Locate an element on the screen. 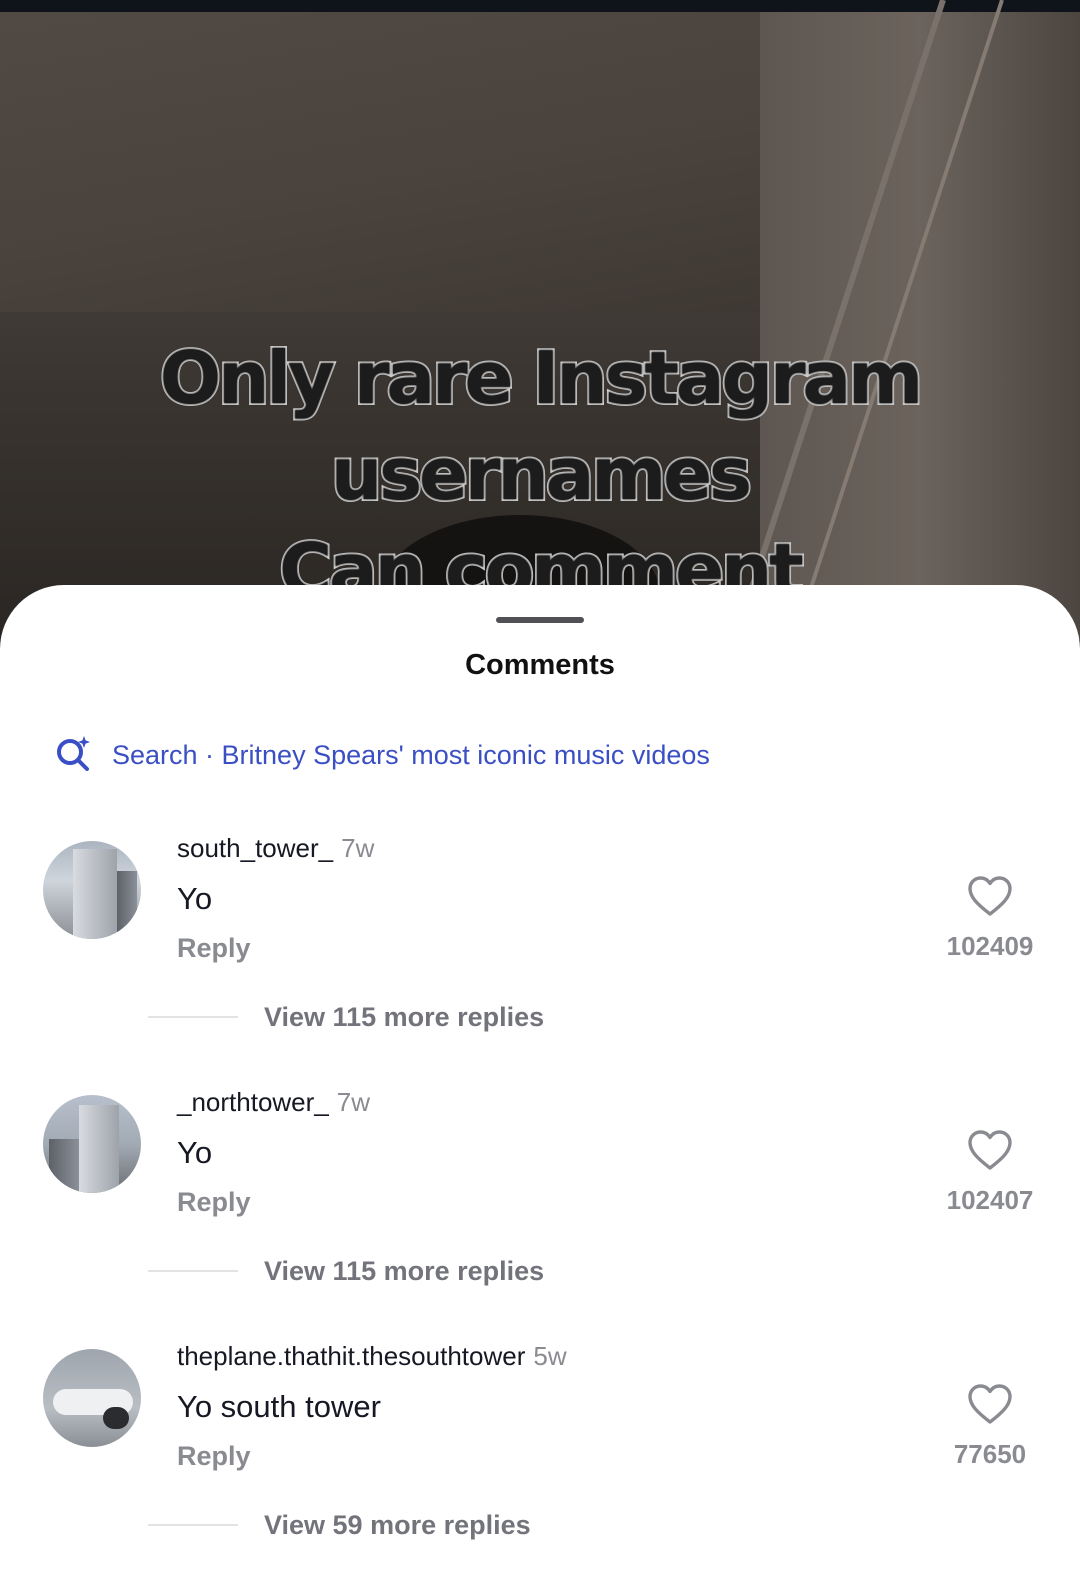 This screenshot has width=1080, height=1591. comment-username: theplane.thathit.thesouthtower 5w is located at coordinates (372, 1356).